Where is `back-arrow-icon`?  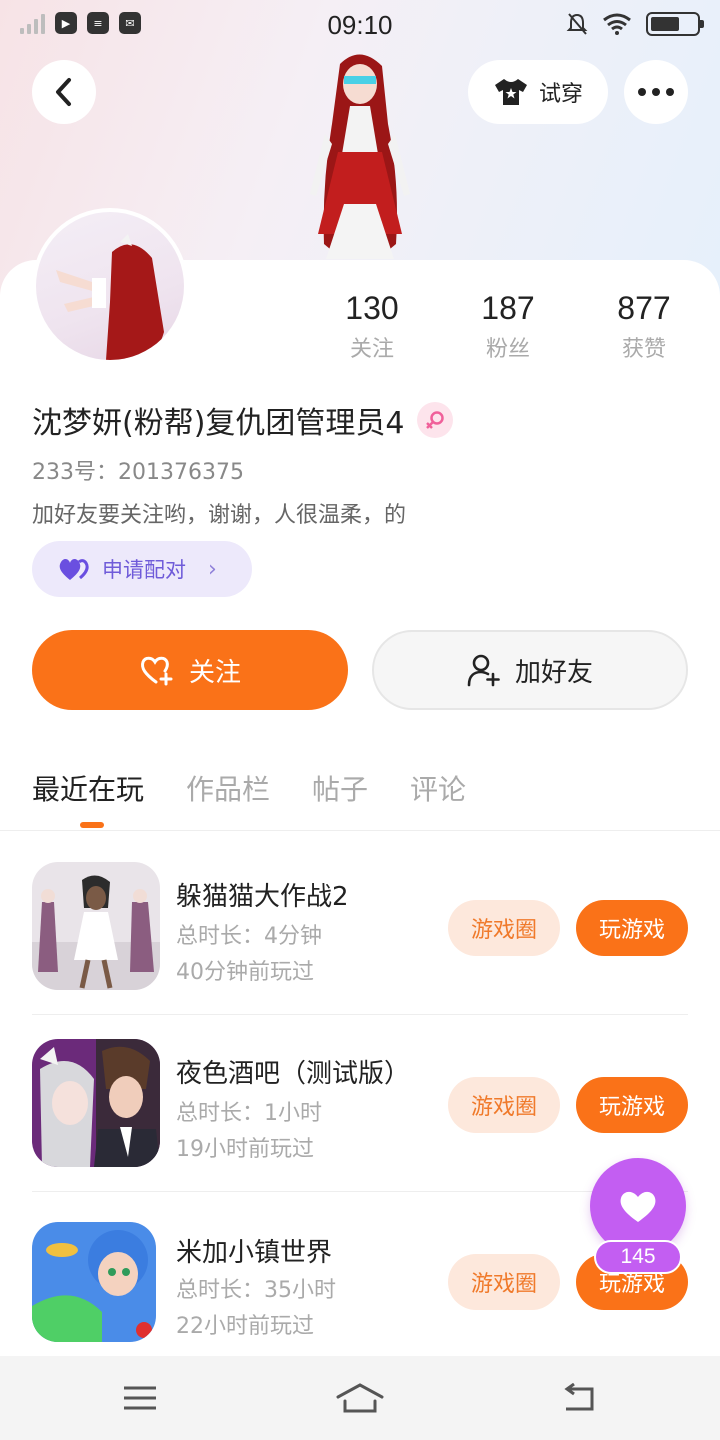
back-arrow-icon is located at coordinates (63, 92).